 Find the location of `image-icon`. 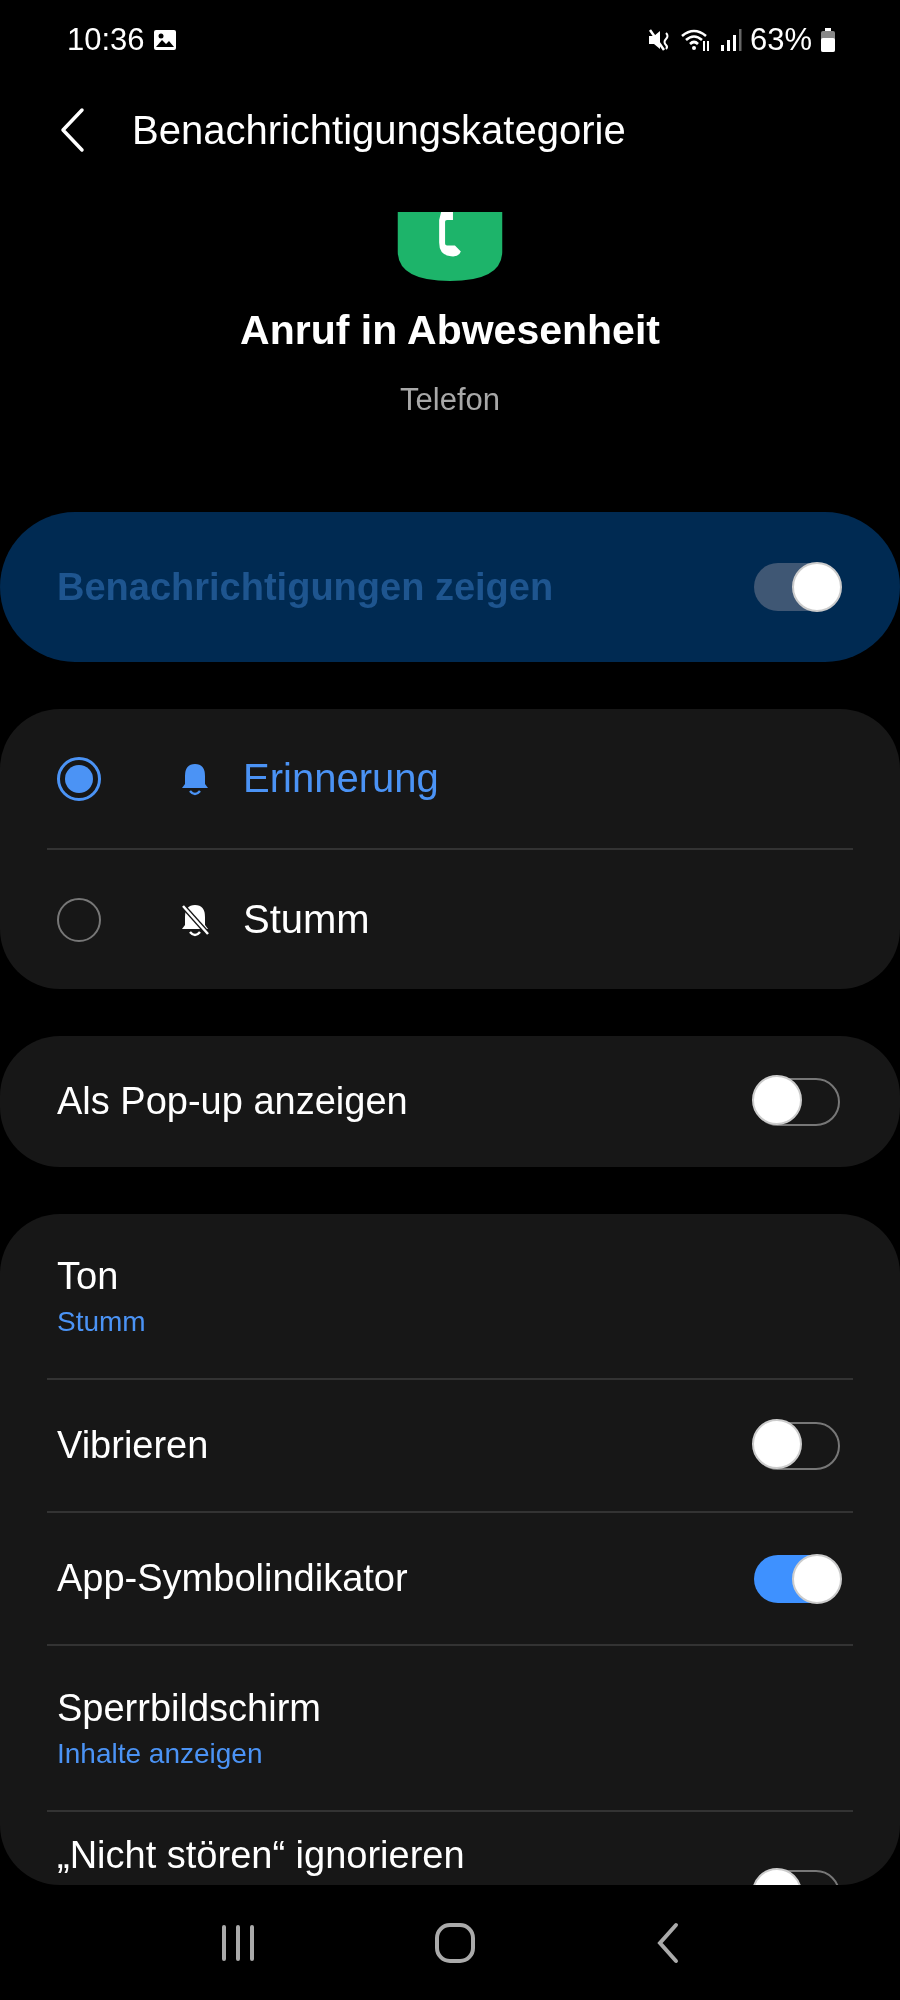

image-icon is located at coordinates (164, 40).